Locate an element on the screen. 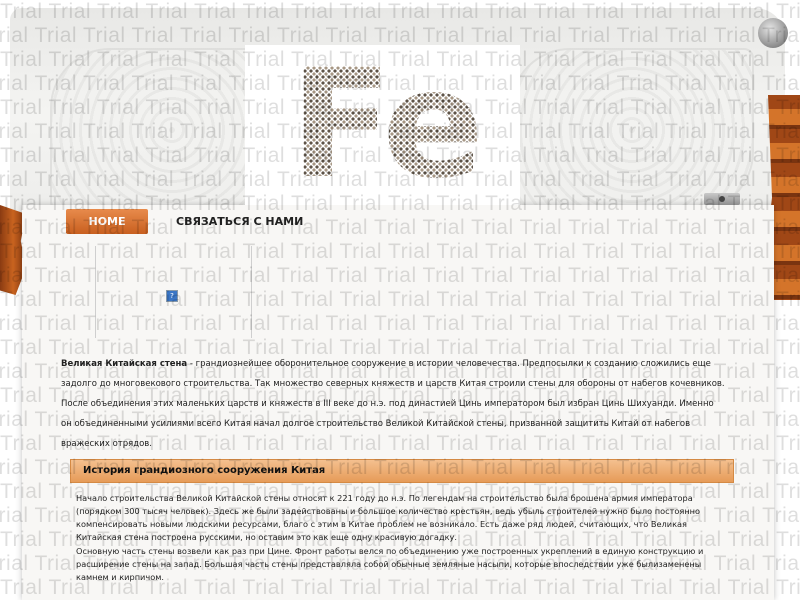 The image size is (800, 600). nav-home-link: HOME is located at coordinates (107, 221).